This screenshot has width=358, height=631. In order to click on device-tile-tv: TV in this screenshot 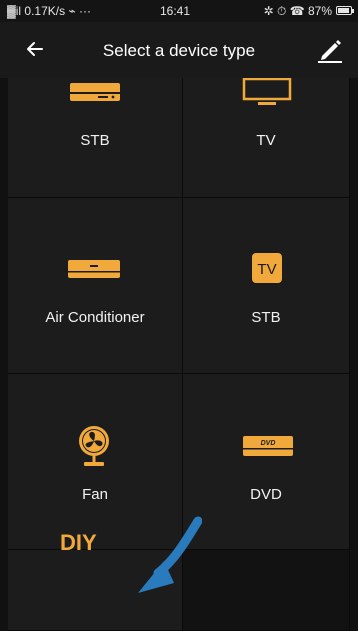, I will do `click(266, 138)`.